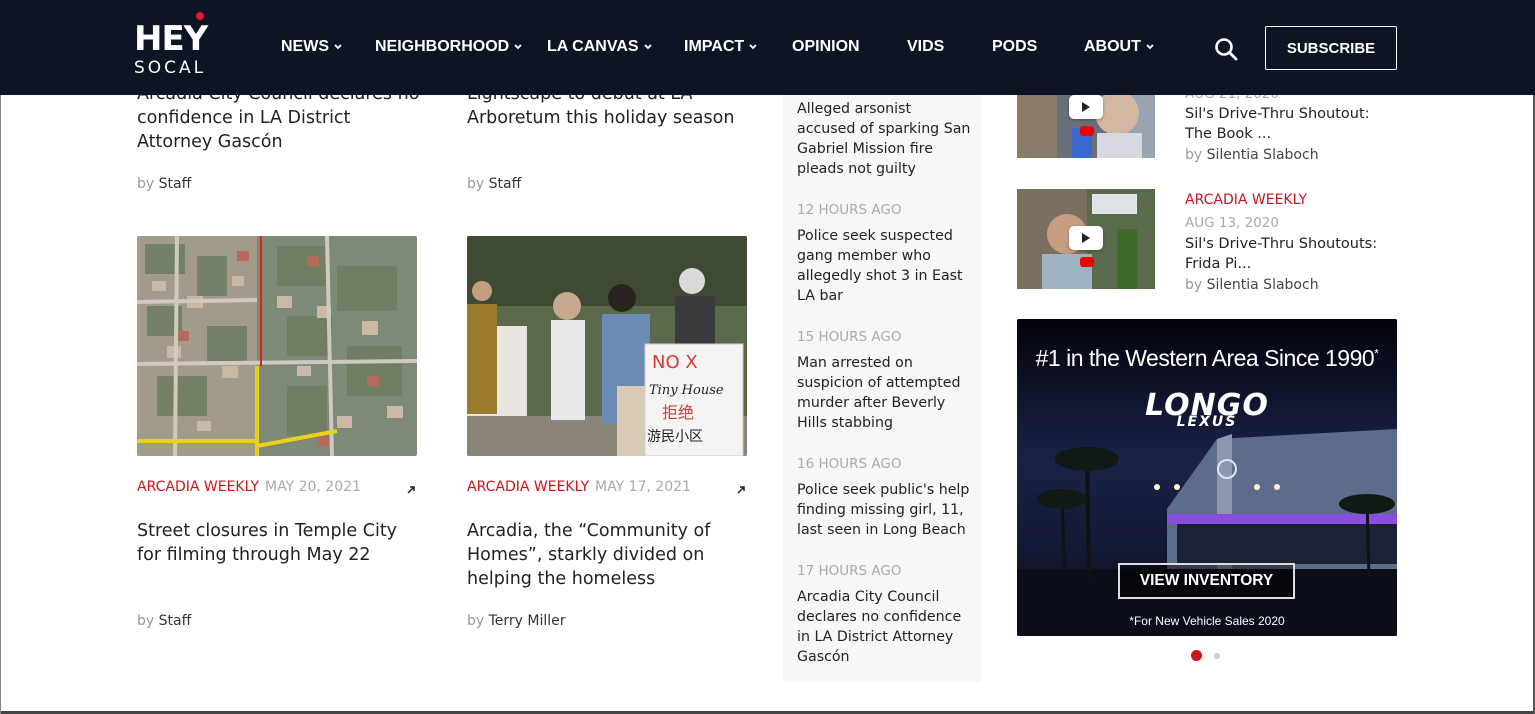  Describe the element at coordinates (1246, 200) in the screenshot. I see `video-category-link: ARCADIA WEEKLY` at that location.